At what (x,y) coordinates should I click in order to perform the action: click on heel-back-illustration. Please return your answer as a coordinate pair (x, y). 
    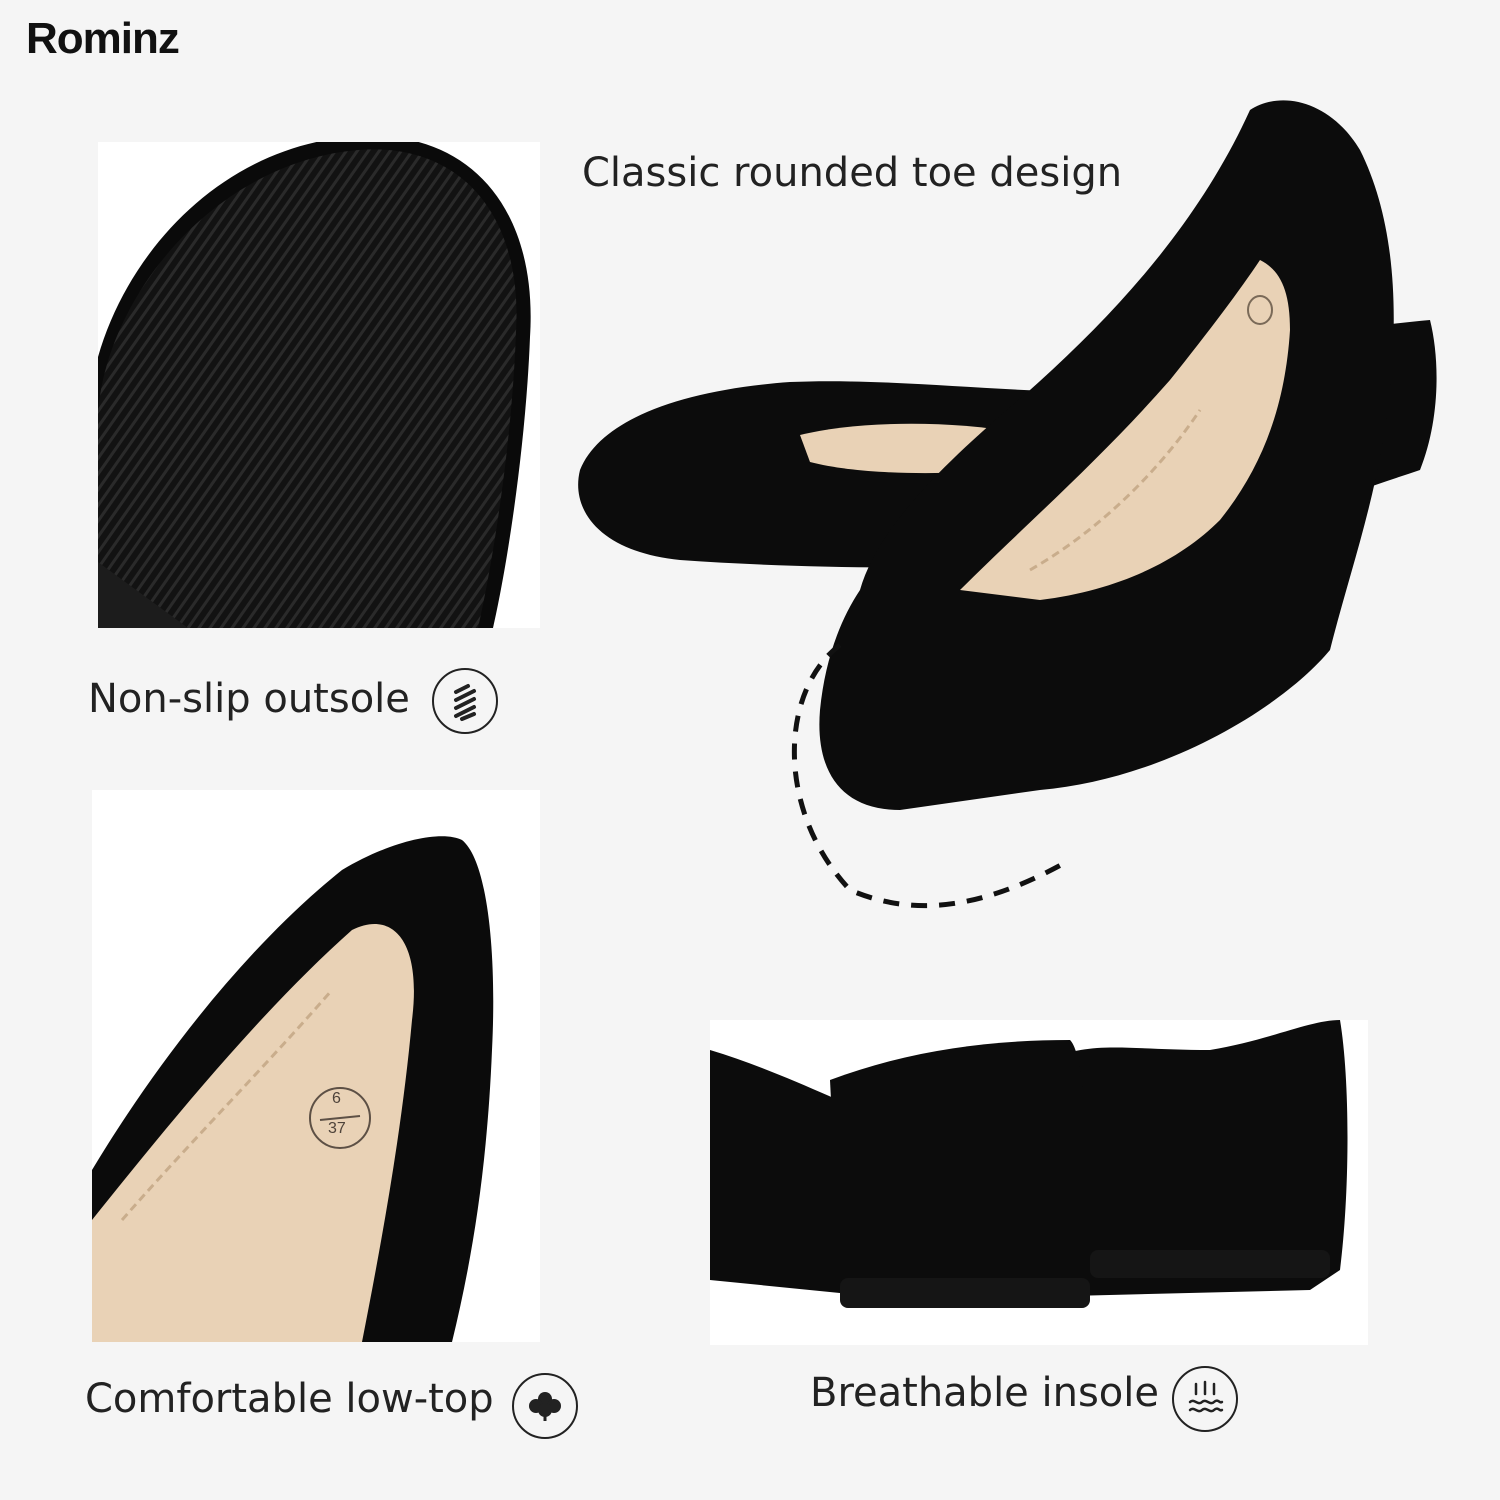
    Looking at the image, I should click on (1039, 1182).